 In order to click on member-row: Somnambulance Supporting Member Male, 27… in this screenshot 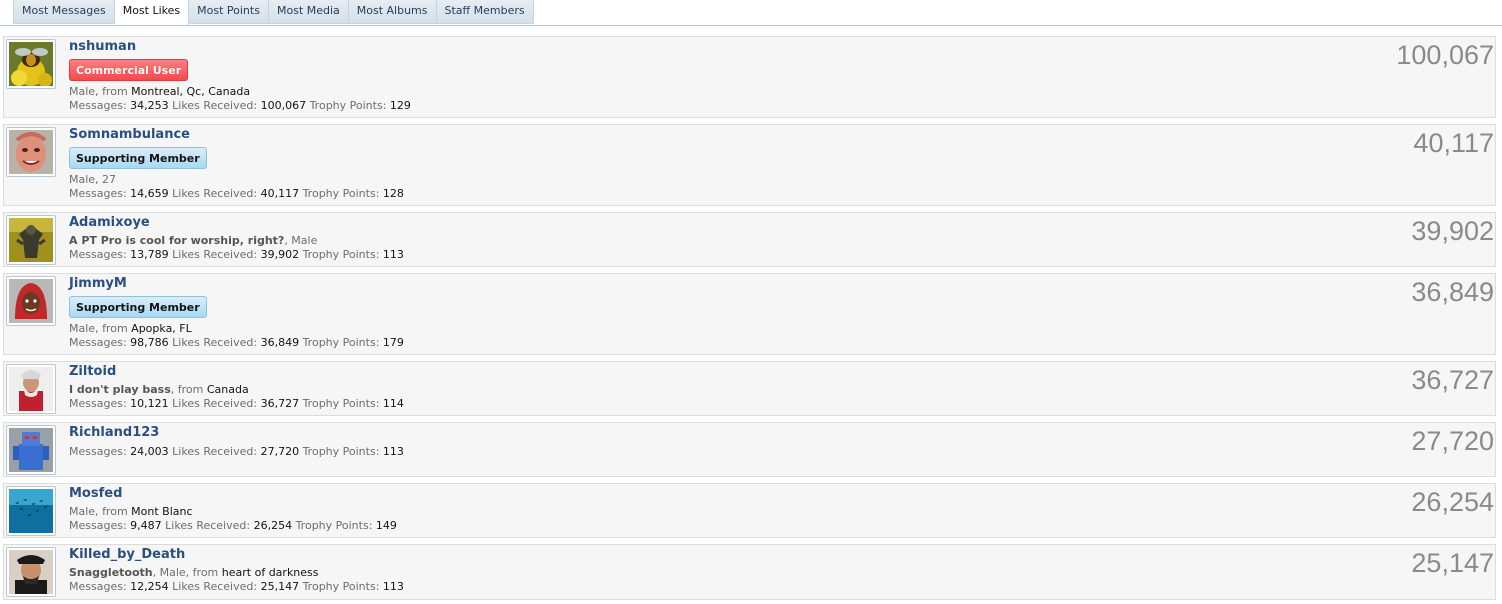, I will do `click(749, 165)`.